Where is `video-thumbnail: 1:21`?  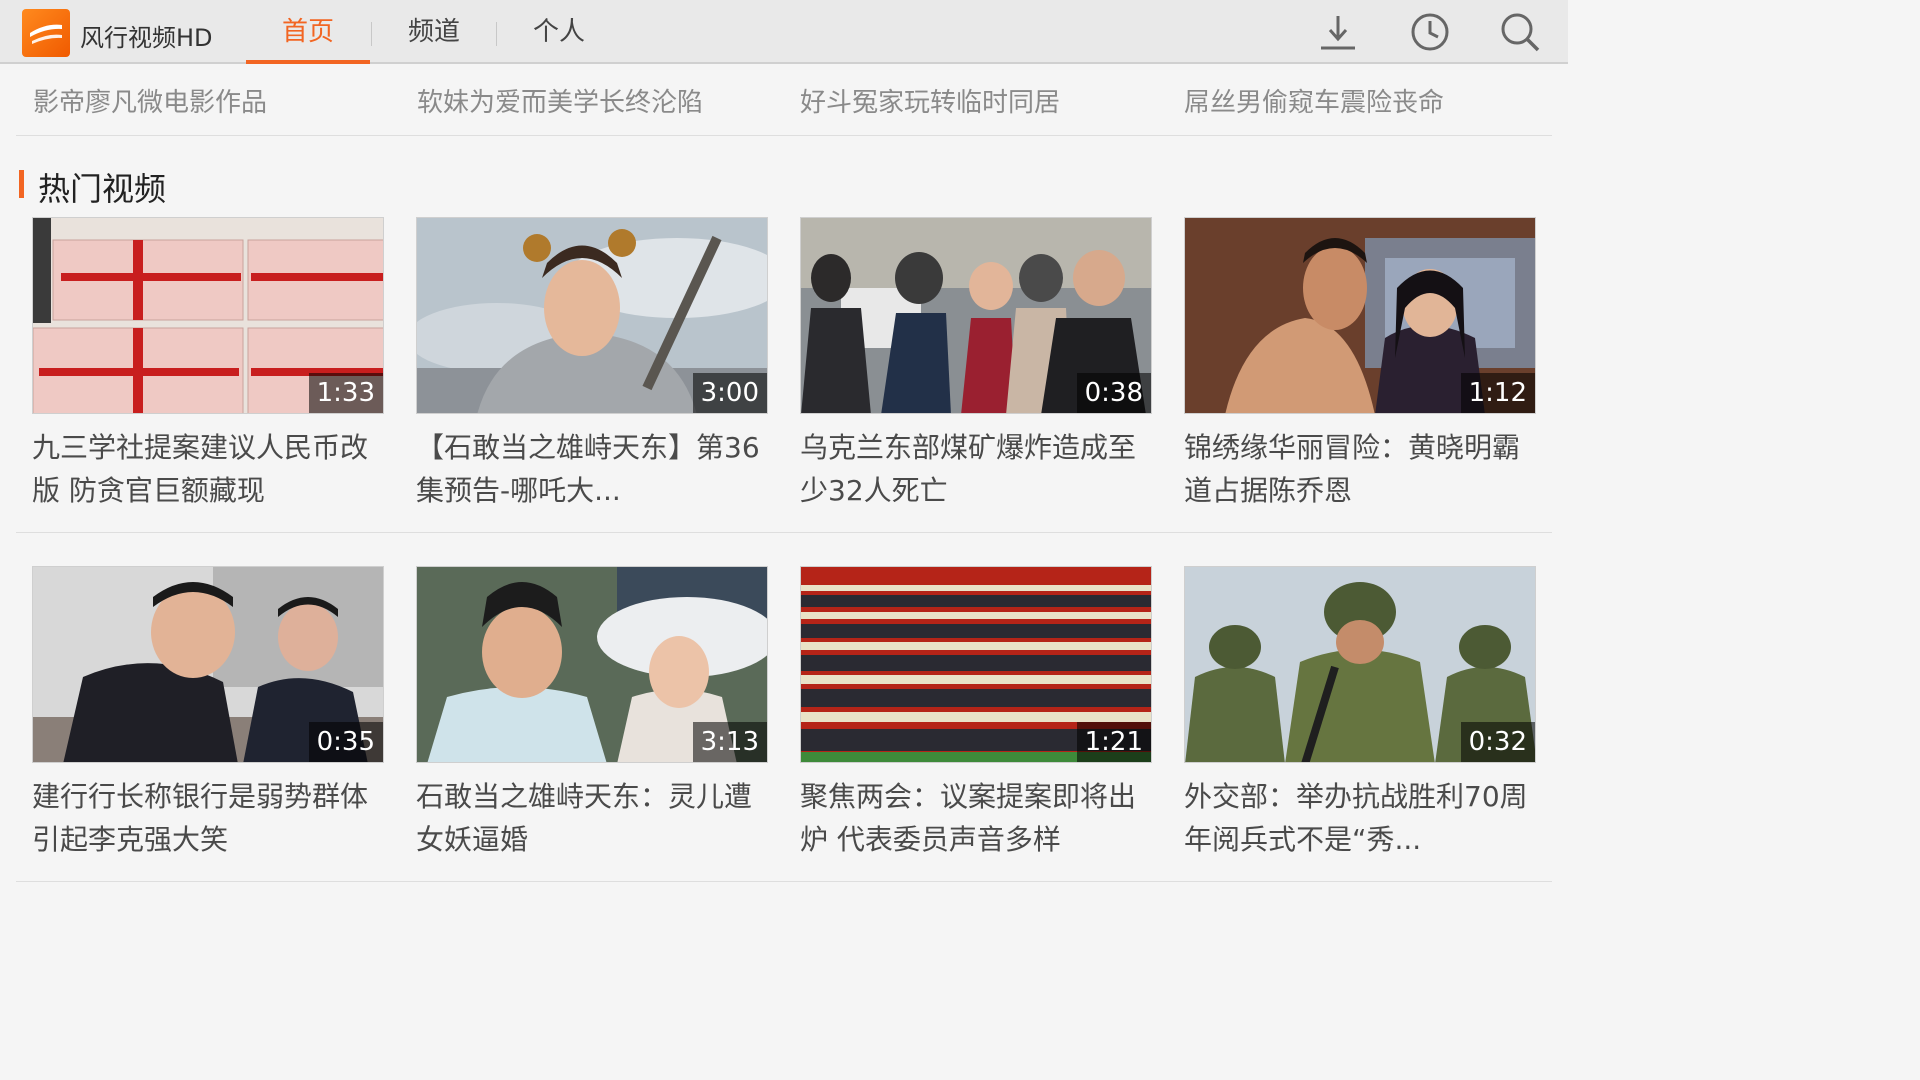 video-thumbnail: 1:21 is located at coordinates (976, 664).